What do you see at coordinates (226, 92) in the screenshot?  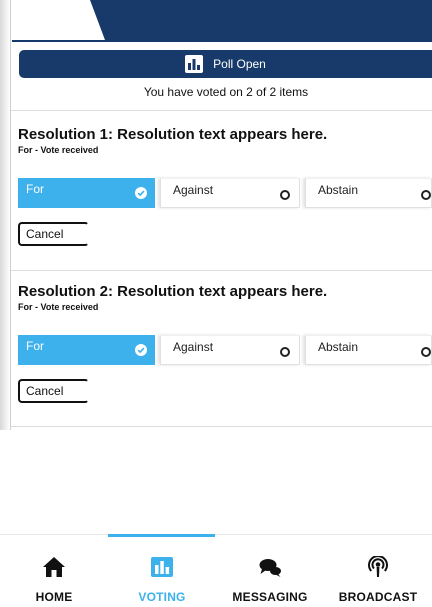 I see `voted-summary: You have voted on 2 of 2 items` at bounding box center [226, 92].